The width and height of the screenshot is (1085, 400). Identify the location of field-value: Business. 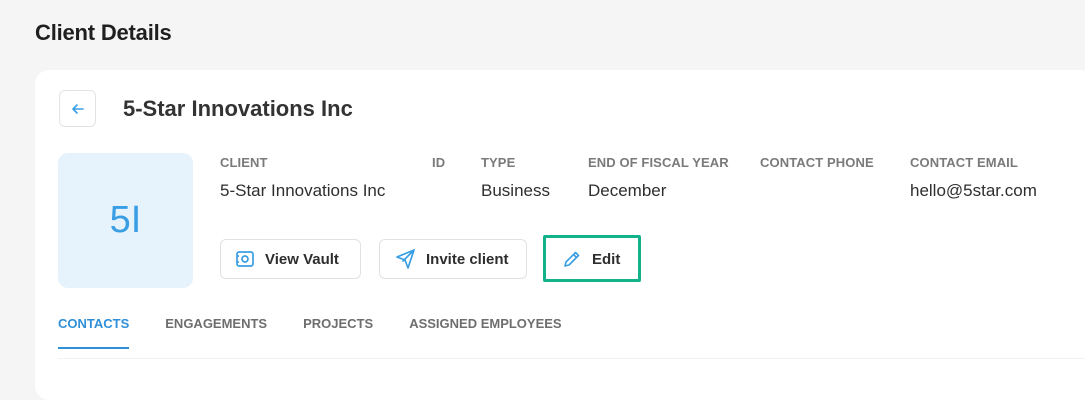
(515, 190).